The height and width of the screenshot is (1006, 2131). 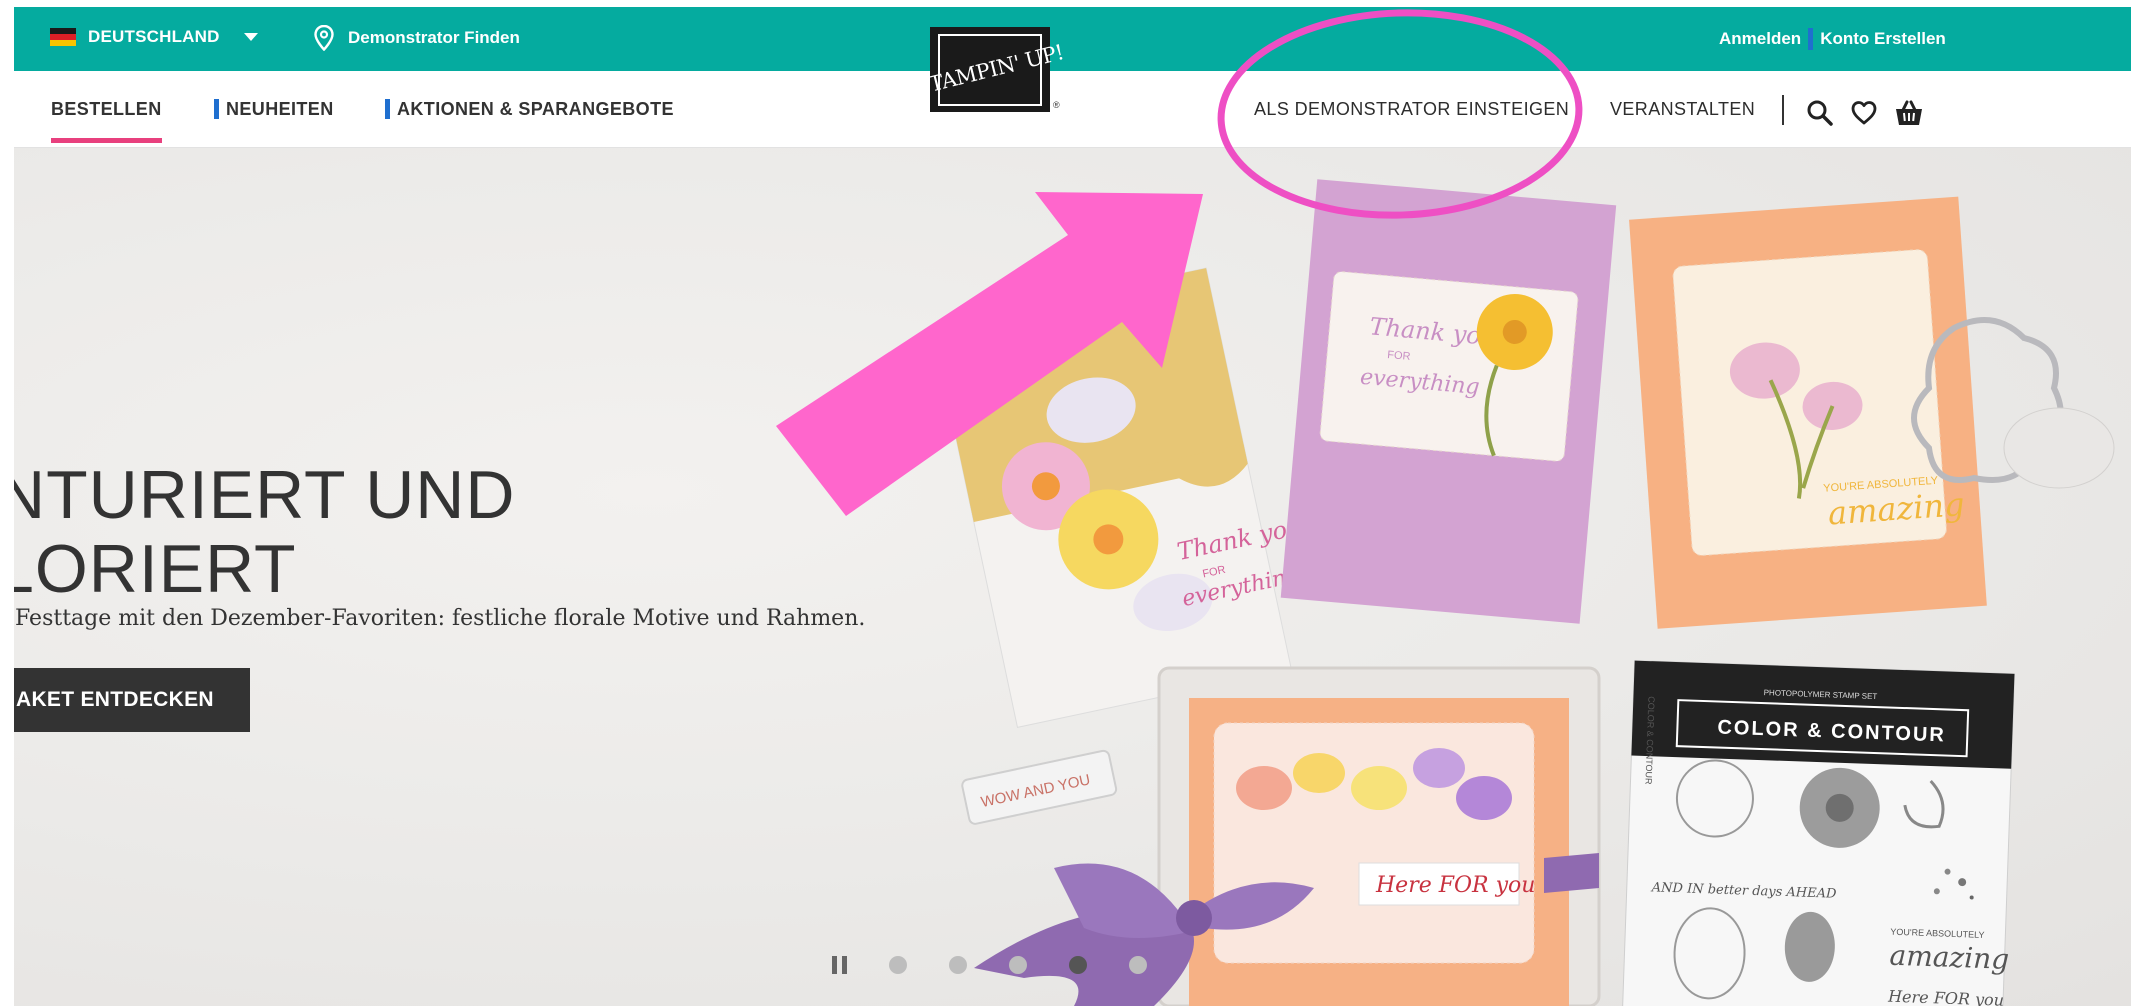 What do you see at coordinates (1411, 109) in the screenshot?
I see `nav-item-demonstrator-einsteigen: ALS DEMONSTRATOR EINSTEIGEN` at bounding box center [1411, 109].